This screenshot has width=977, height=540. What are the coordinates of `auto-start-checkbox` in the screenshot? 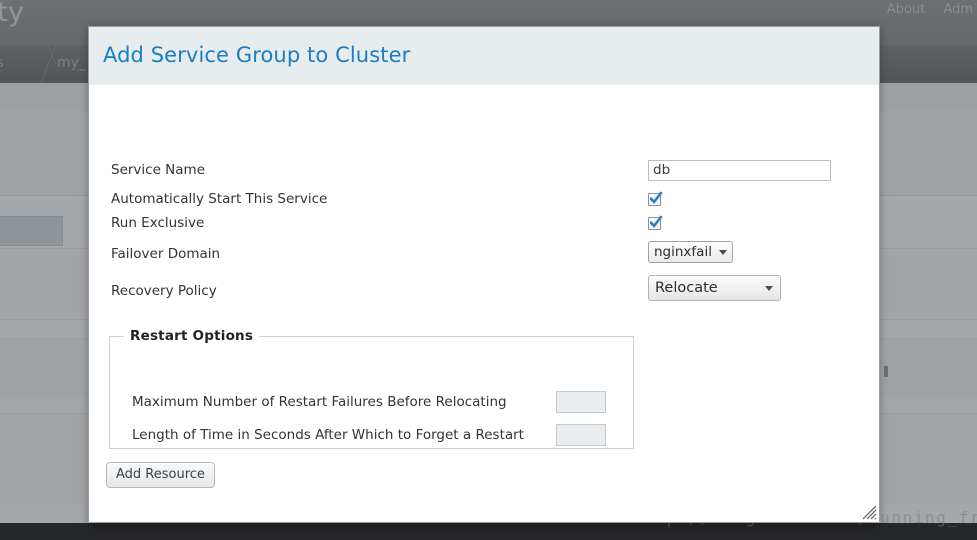 It's located at (655, 198).